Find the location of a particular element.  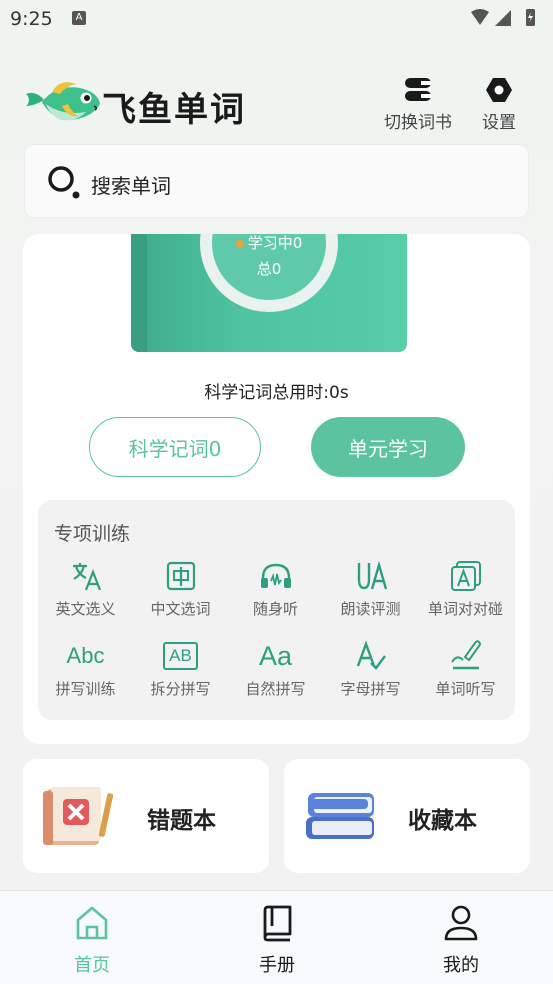

book-cover: 学习中0 总0 is located at coordinates (269, 293).